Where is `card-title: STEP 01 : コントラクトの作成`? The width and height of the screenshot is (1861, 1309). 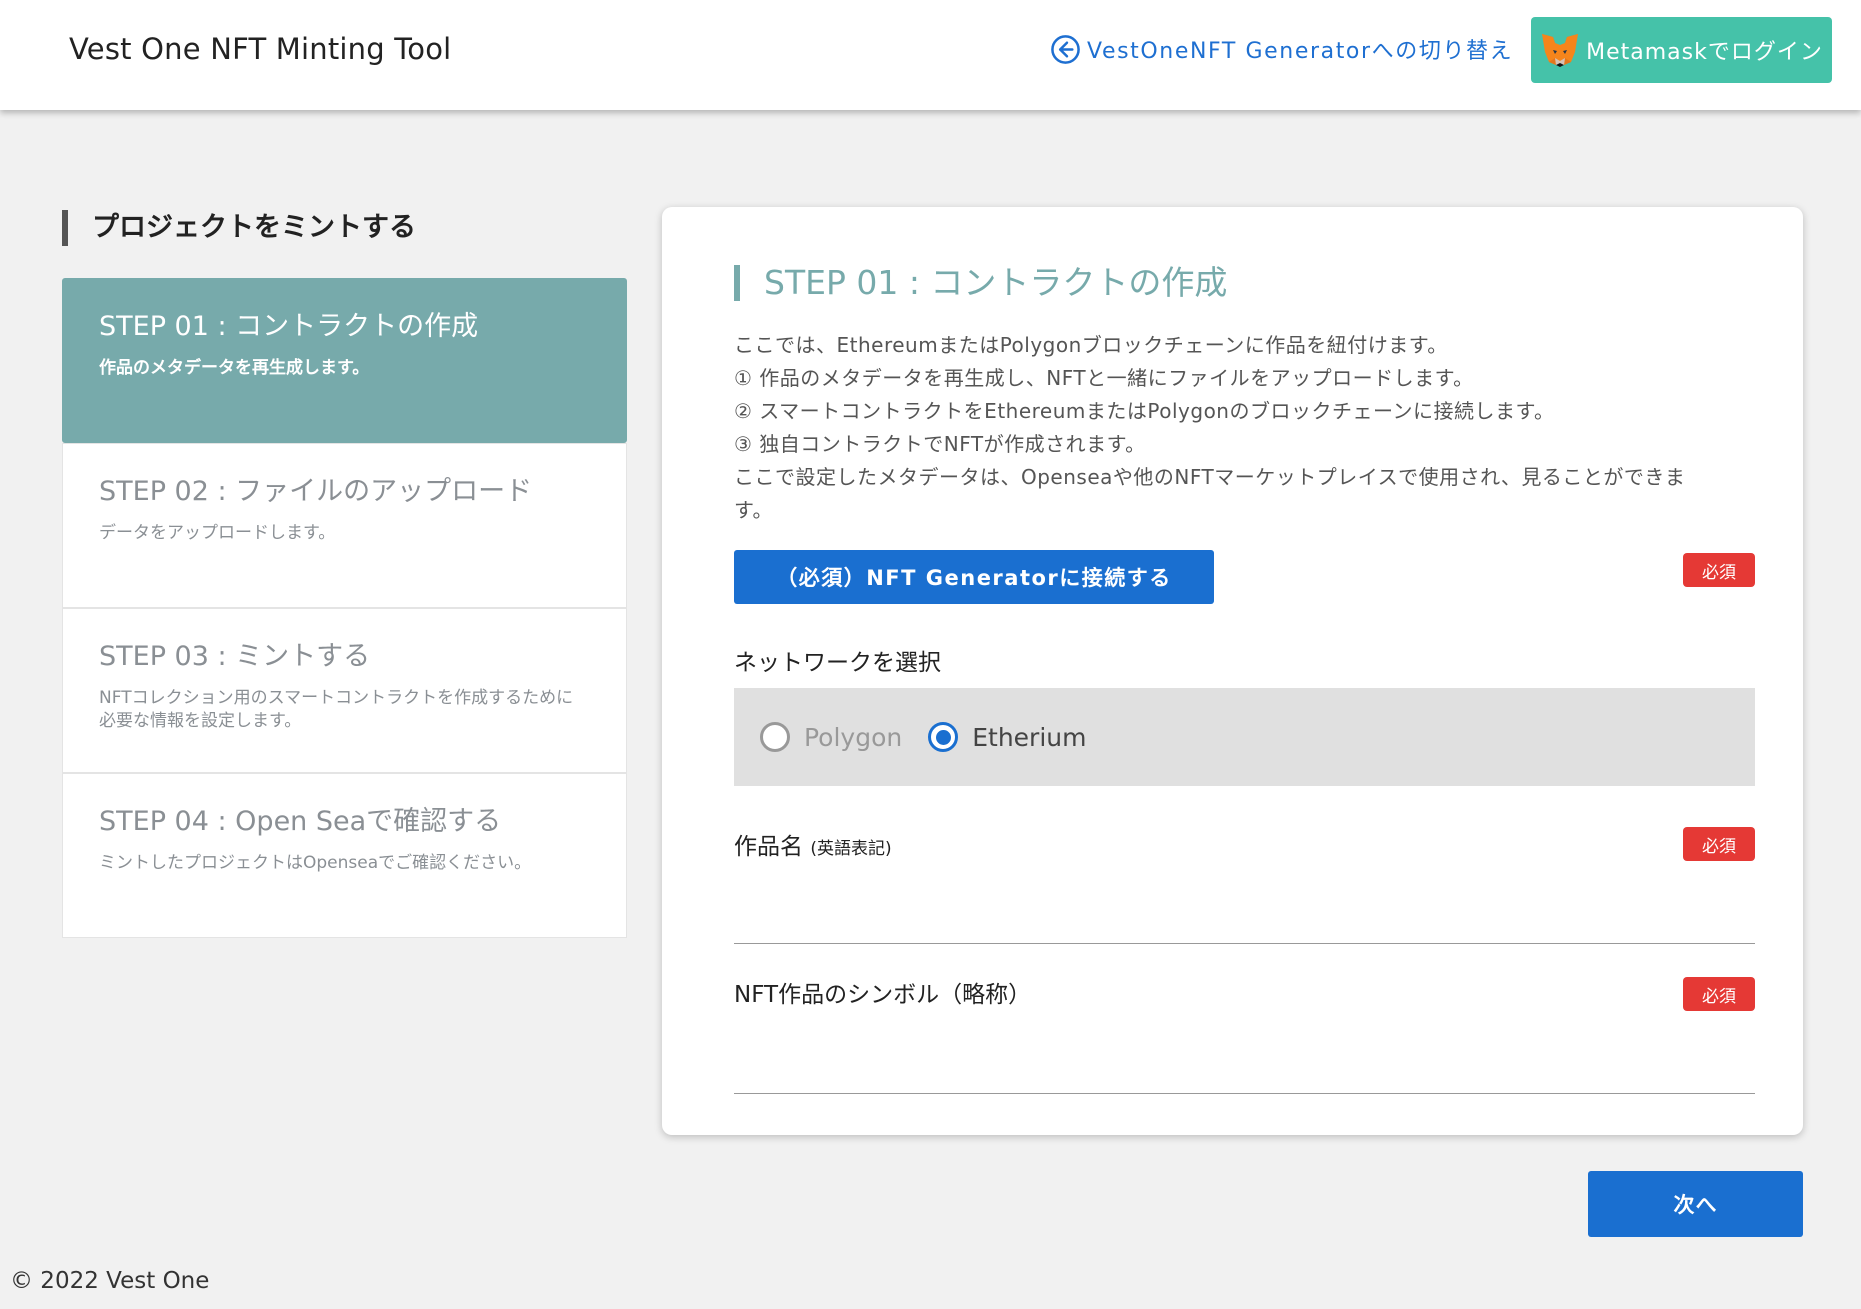 card-title: STEP 01 : コントラクトの作成 is located at coordinates (980, 283).